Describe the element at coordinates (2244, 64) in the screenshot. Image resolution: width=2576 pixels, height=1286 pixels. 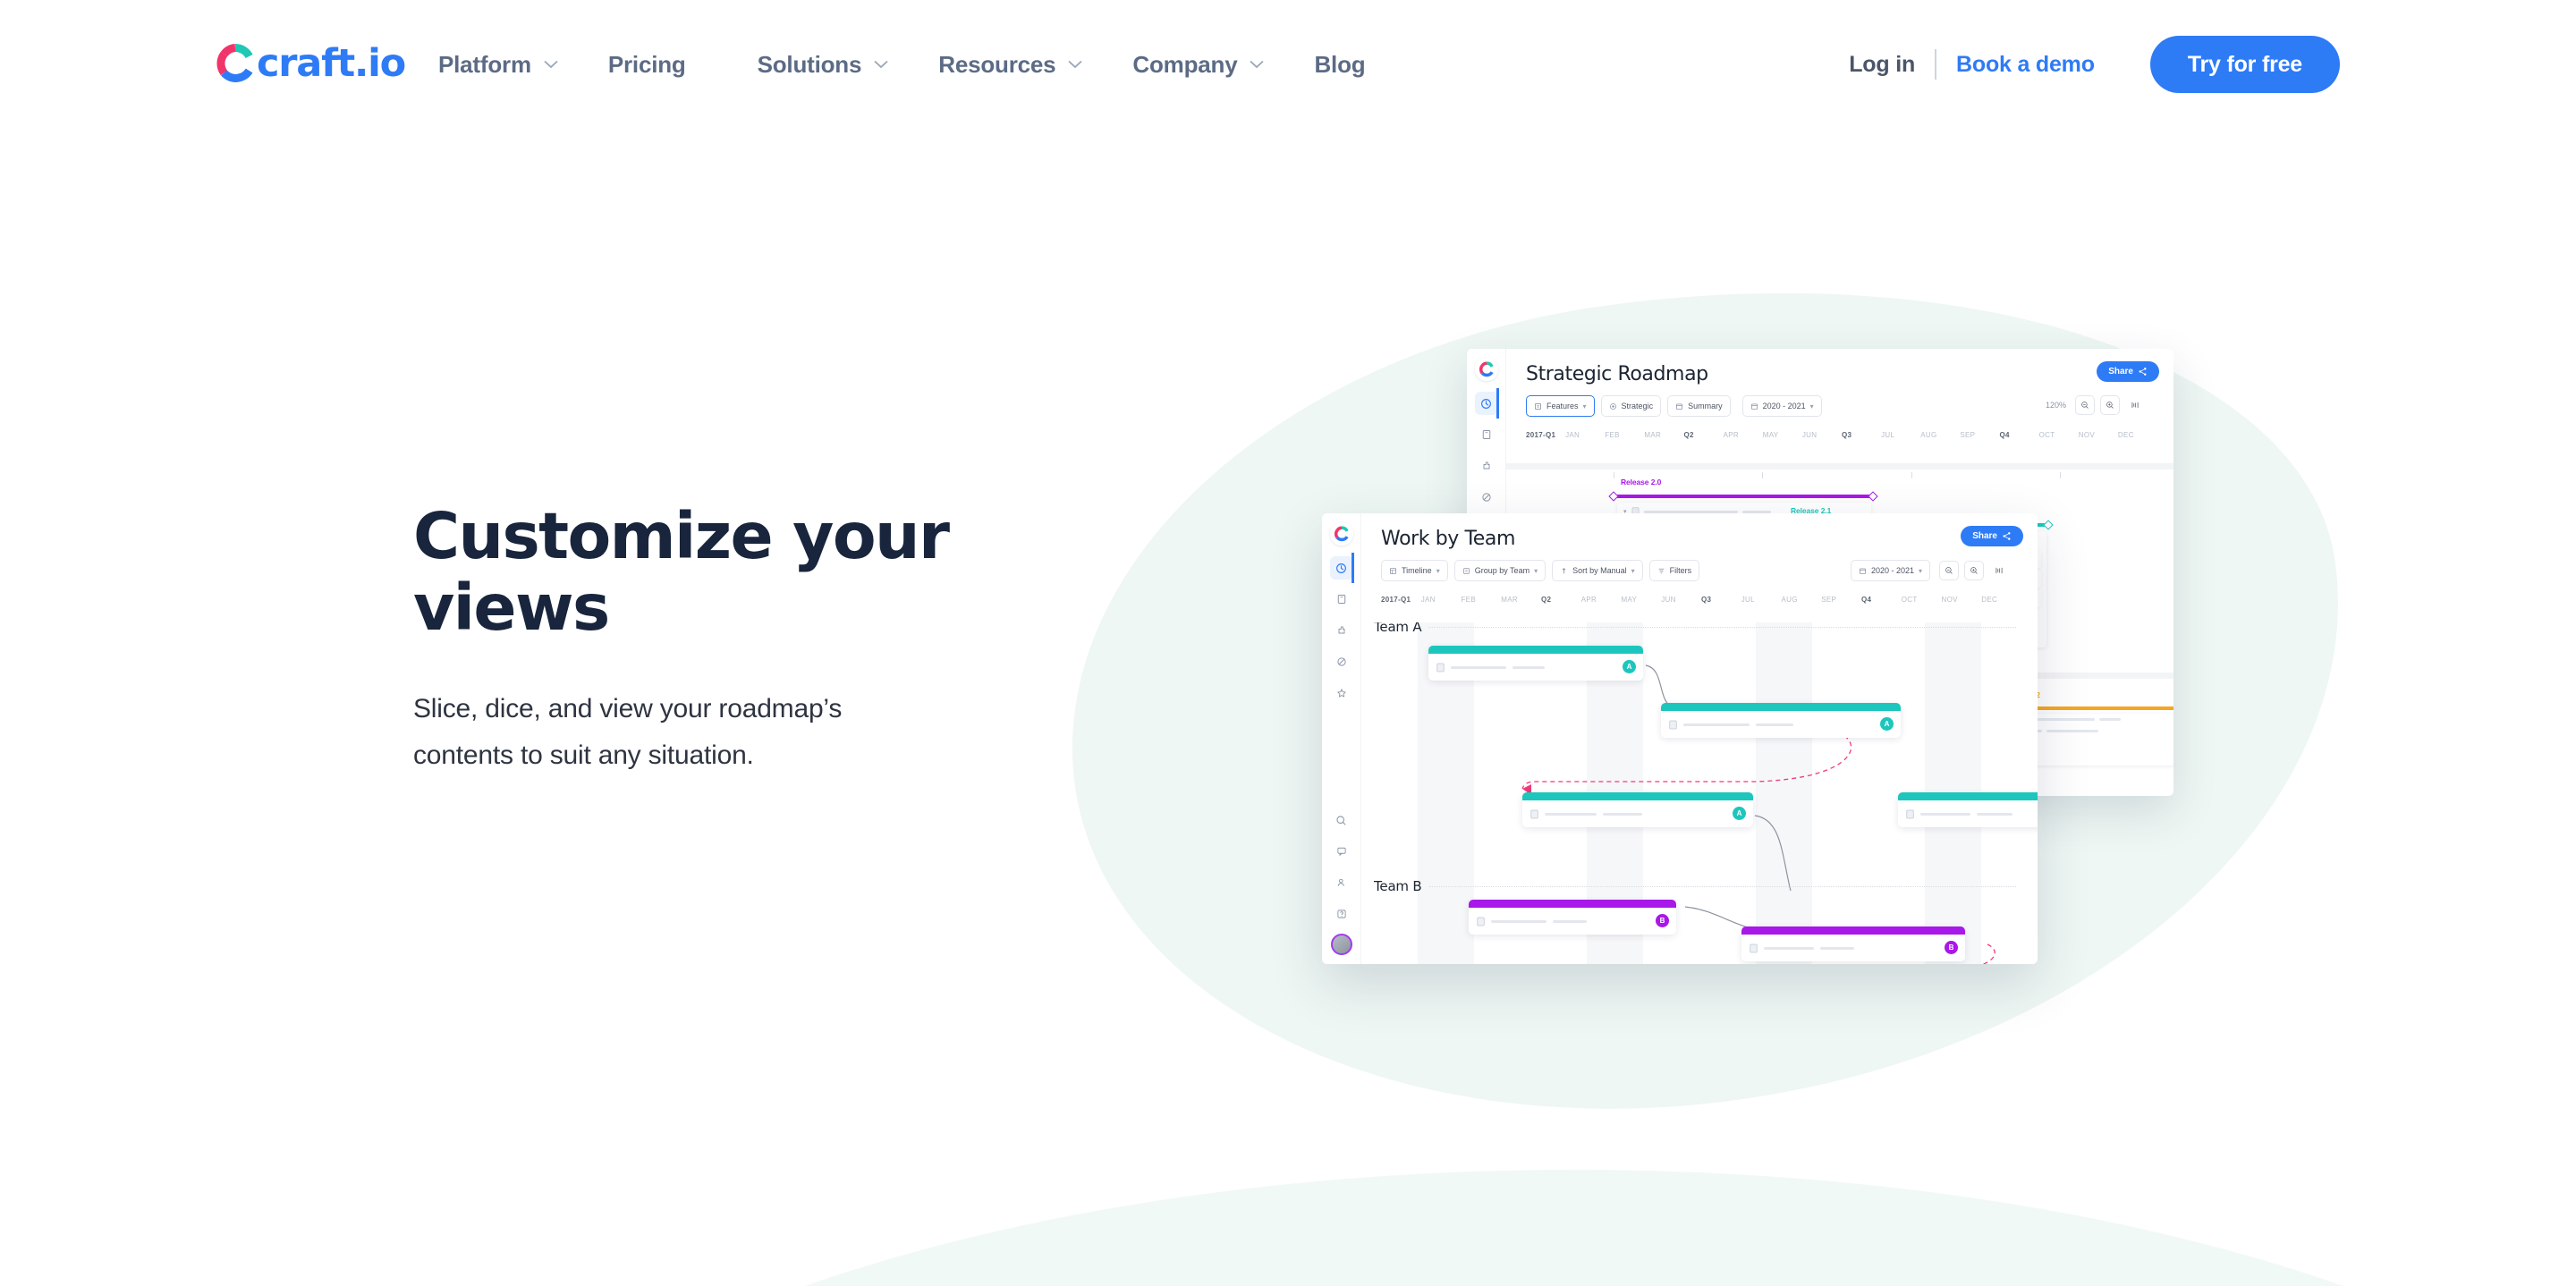
I see `try-for-free-button: Try for free` at that location.